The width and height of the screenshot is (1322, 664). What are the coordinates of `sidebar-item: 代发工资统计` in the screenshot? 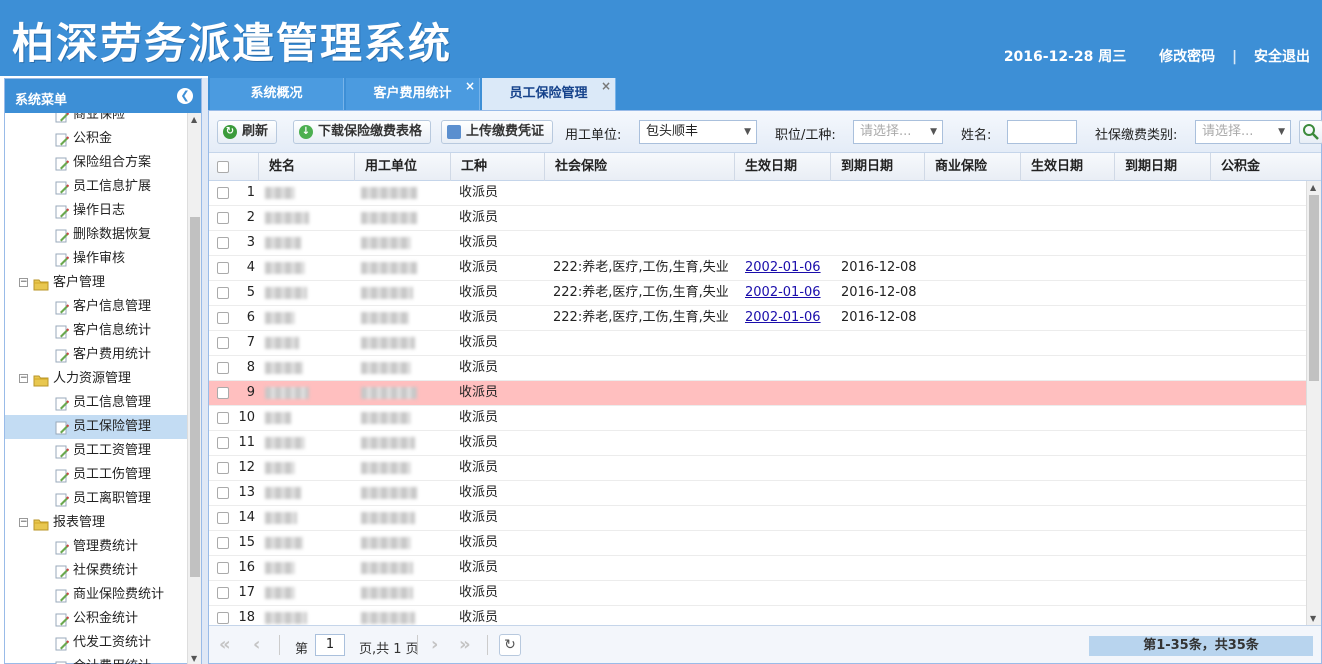 It's located at (97, 643).